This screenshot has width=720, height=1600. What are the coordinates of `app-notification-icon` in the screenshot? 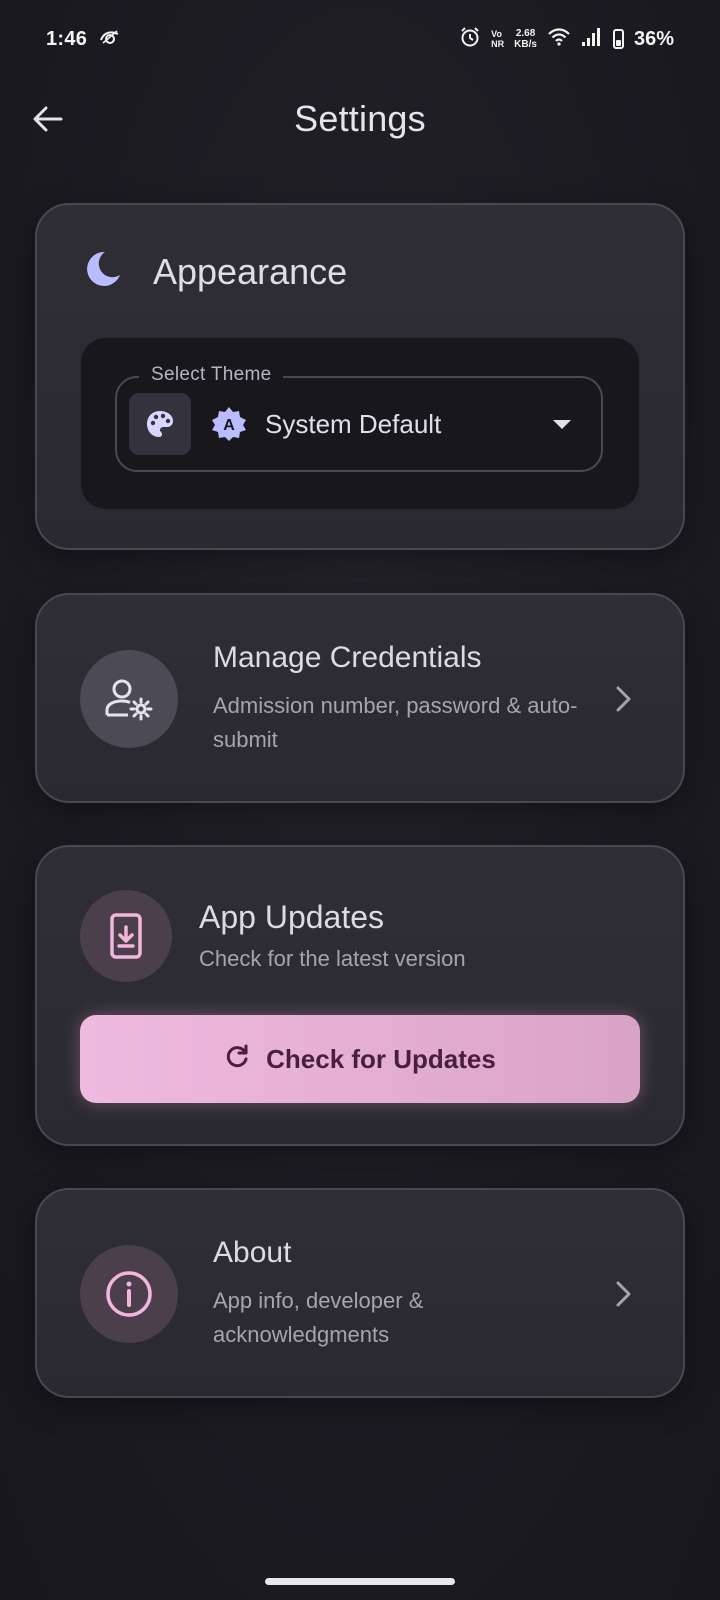 It's located at (110, 39).